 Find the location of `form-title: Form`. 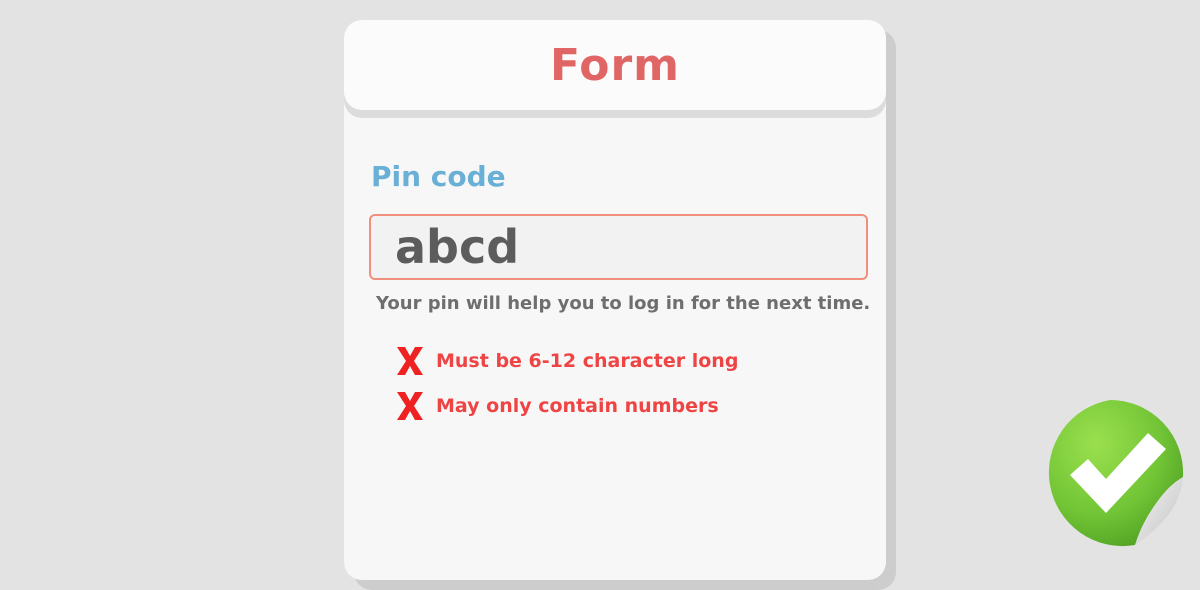

form-title: Form is located at coordinates (615, 65).